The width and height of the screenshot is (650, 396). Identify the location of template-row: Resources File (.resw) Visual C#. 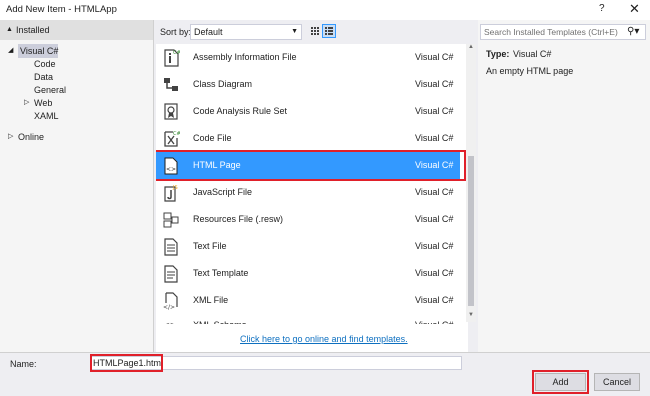
(308, 219).